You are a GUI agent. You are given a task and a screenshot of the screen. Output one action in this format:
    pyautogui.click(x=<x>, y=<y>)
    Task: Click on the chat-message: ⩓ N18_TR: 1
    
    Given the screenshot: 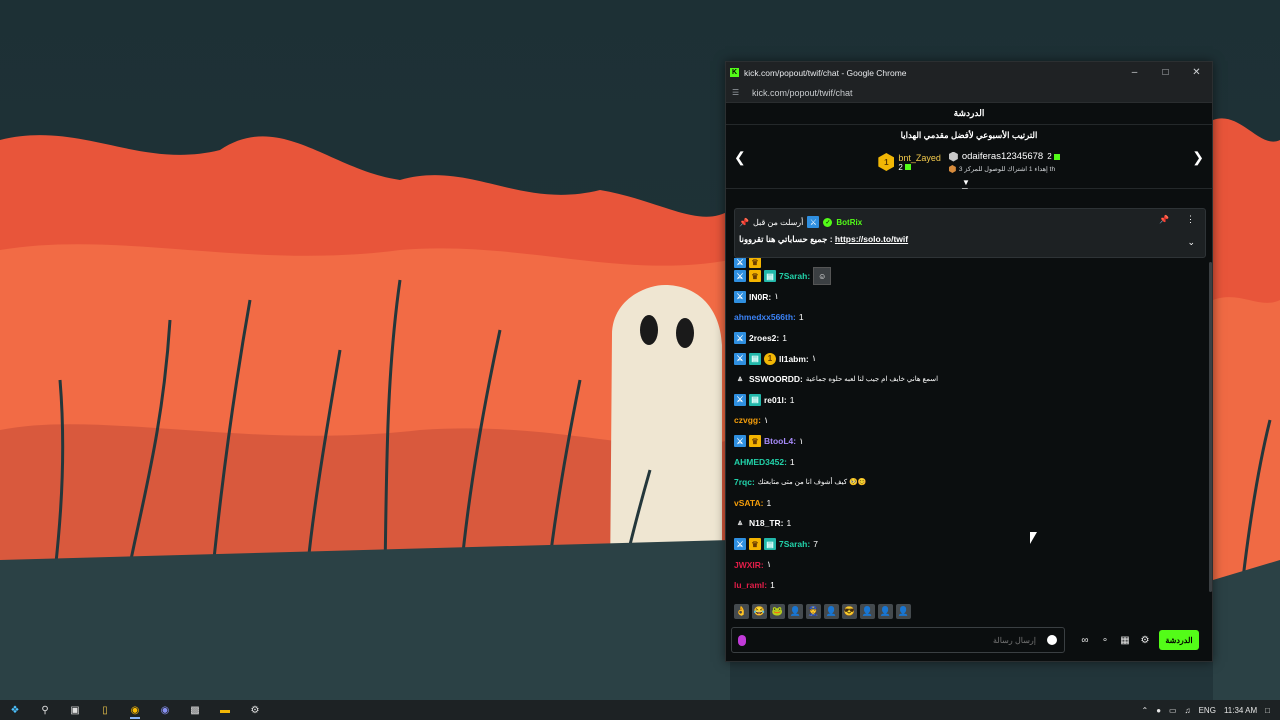 What is the action you would take?
    pyautogui.click(x=969, y=523)
    